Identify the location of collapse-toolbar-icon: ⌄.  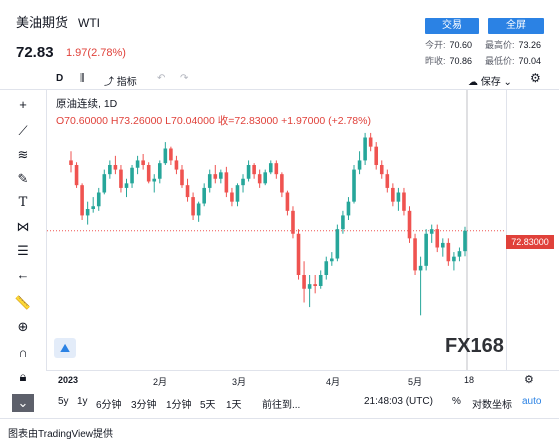
(23, 403).